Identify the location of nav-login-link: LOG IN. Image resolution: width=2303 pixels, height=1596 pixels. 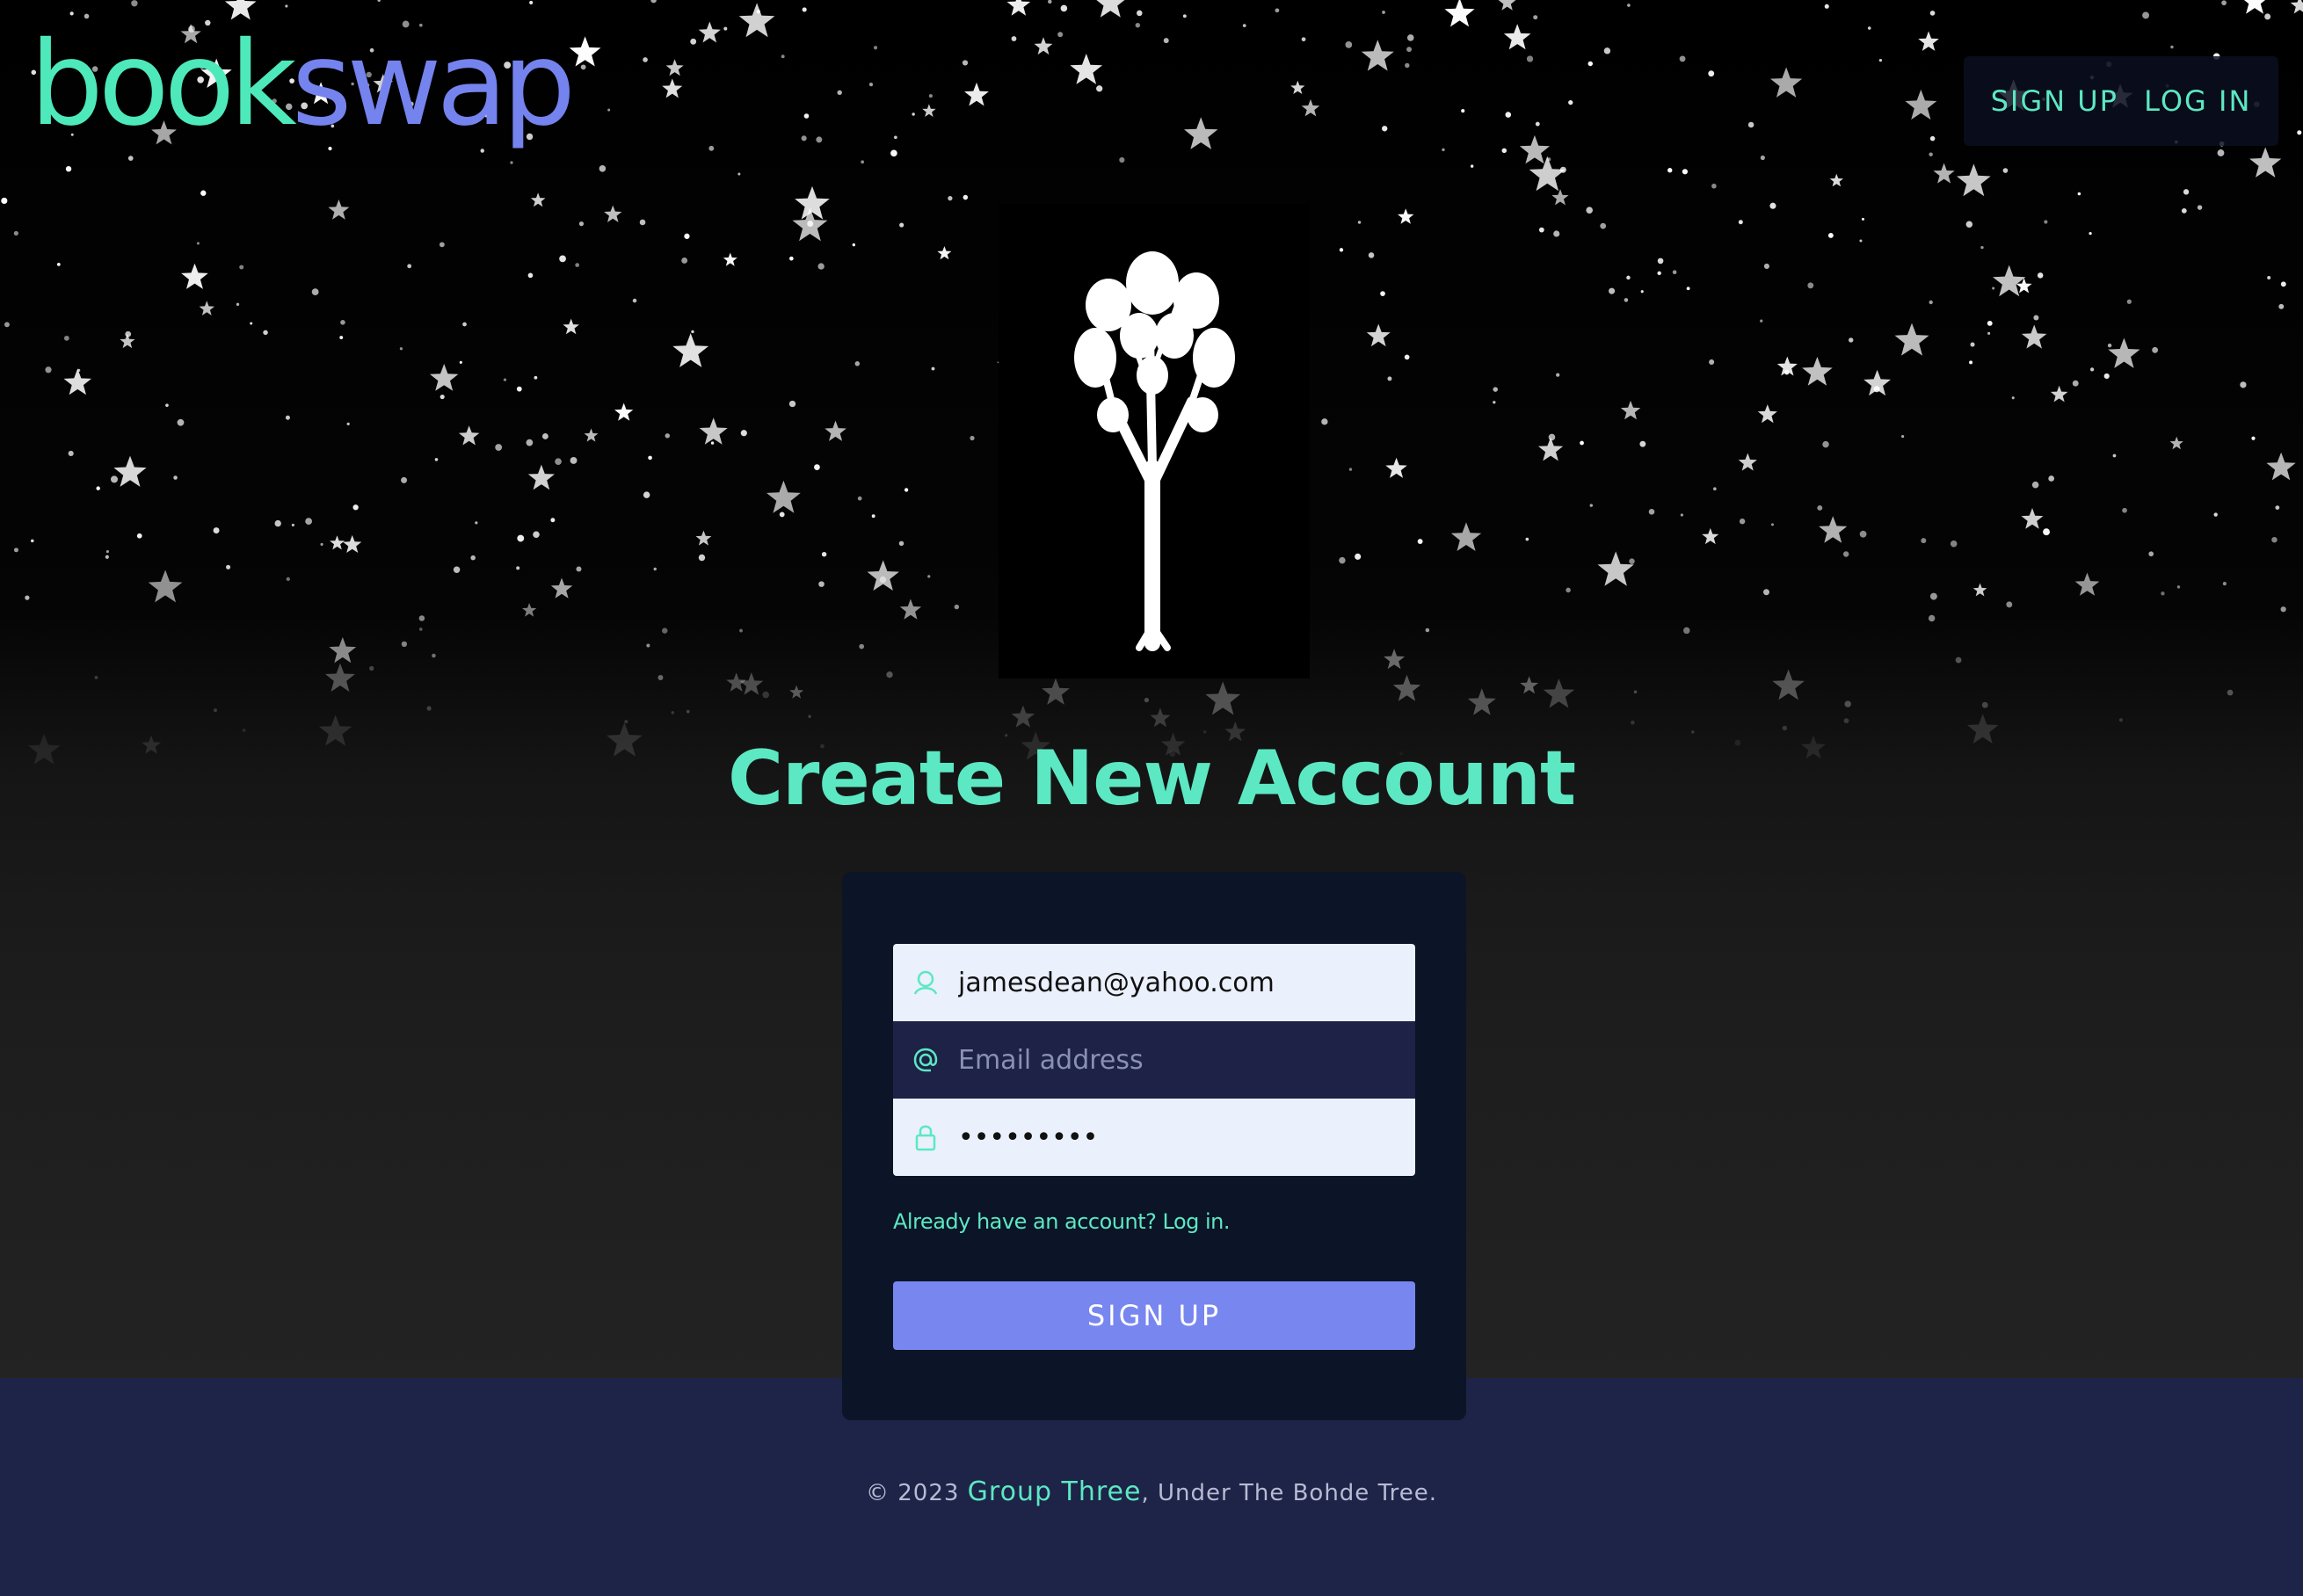
(2197, 101).